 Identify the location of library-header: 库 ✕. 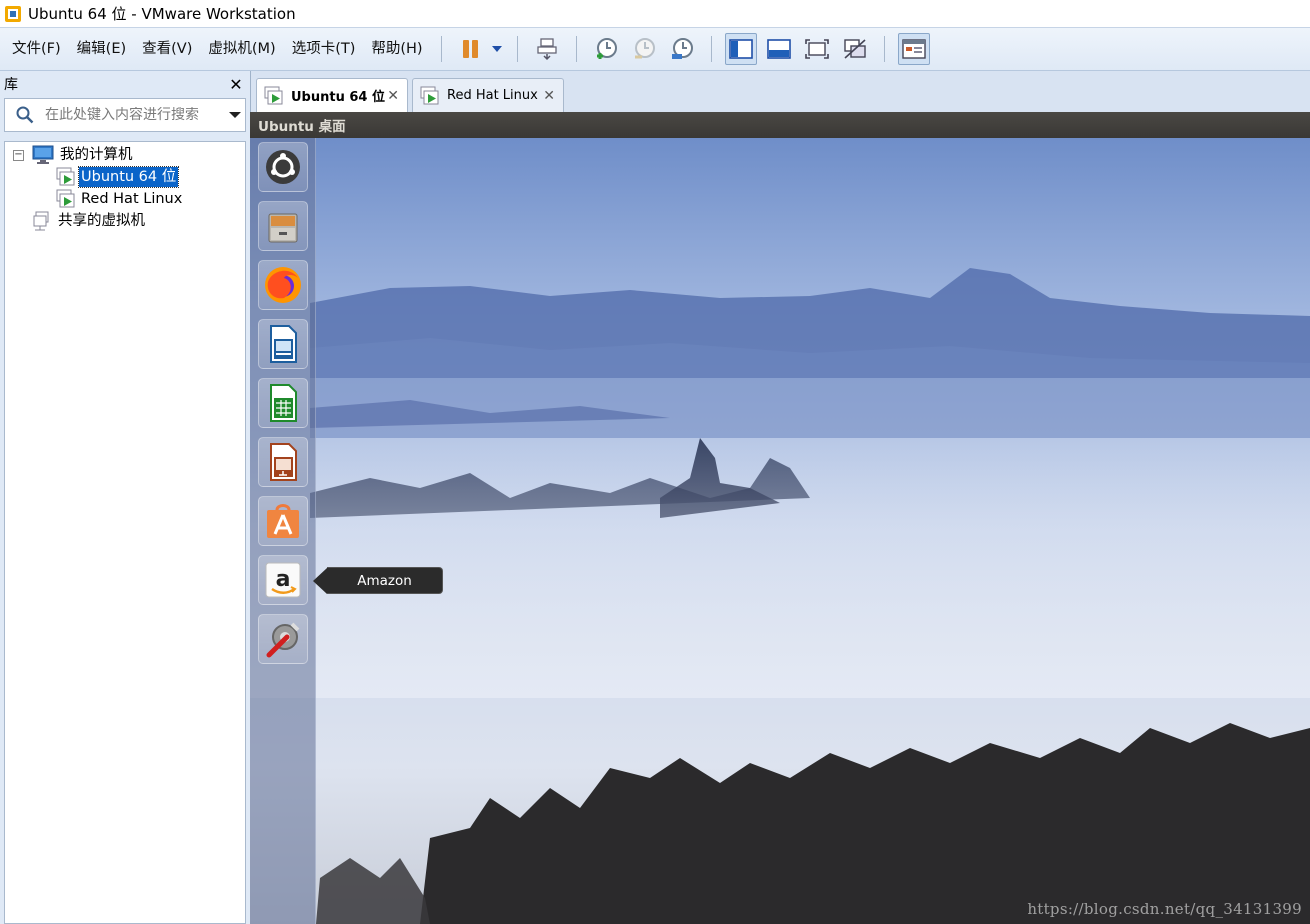
(125, 84).